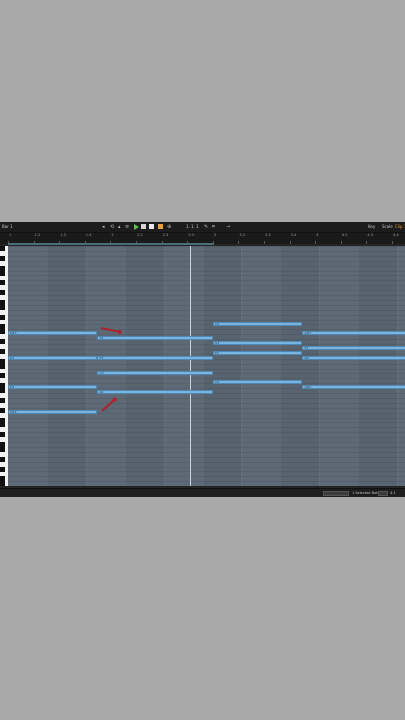 The width and height of the screenshot is (405, 720). What do you see at coordinates (103, 227) in the screenshot?
I see `back-icon: ◂` at bounding box center [103, 227].